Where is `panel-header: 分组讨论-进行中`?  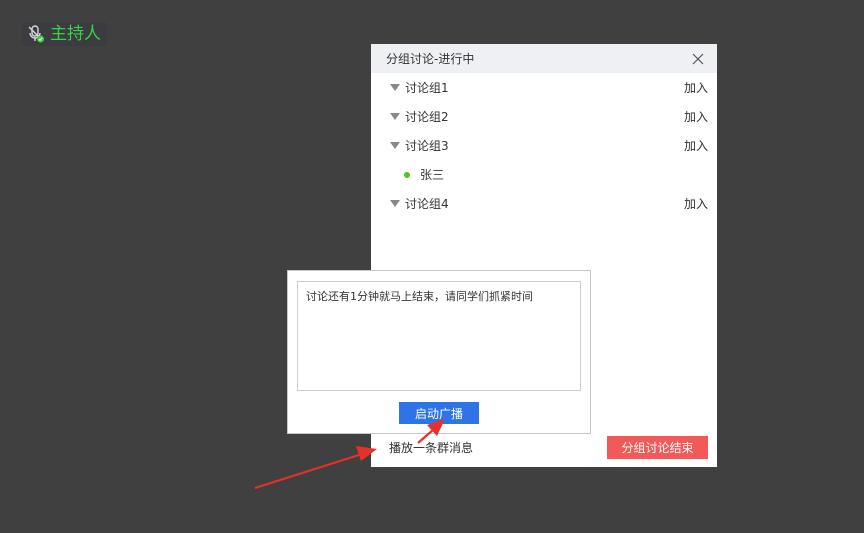
panel-header: 分组讨论-进行中 is located at coordinates (544, 58).